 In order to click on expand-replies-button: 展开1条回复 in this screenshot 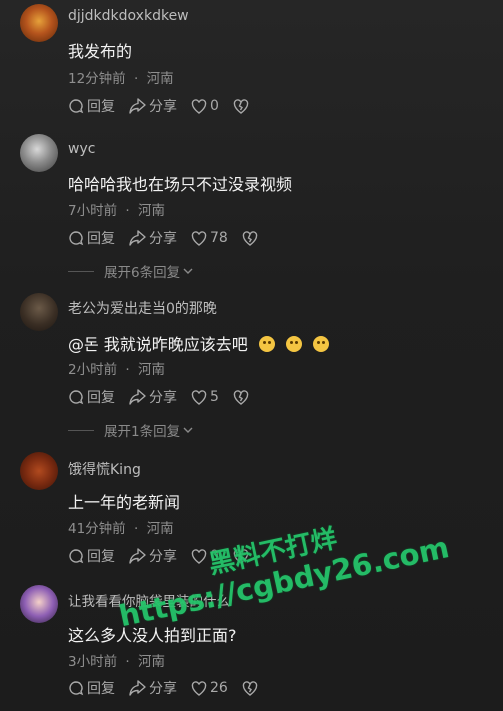, I will do `click(131, 430)`.